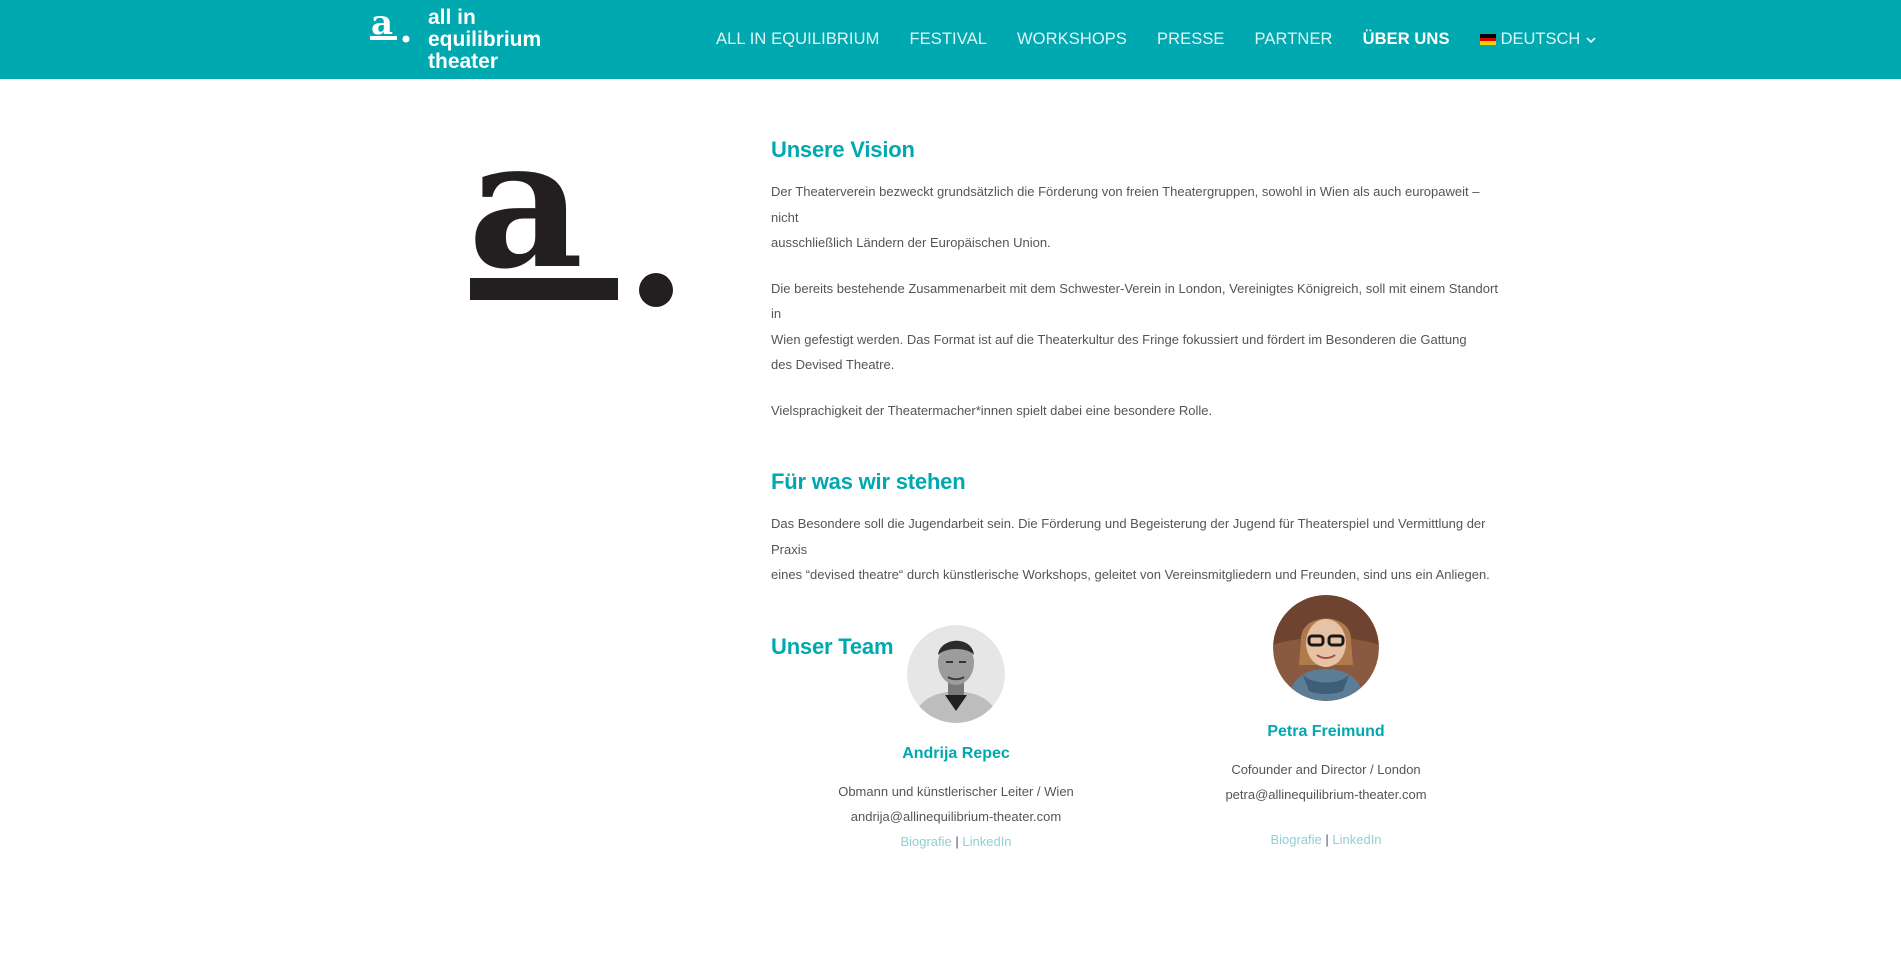  Describe the element at coordinates (797, 39) in the screenshot. I see `nav-item-all-in-equilibrium: ALL IN EQUILIBRIUM` at that location.